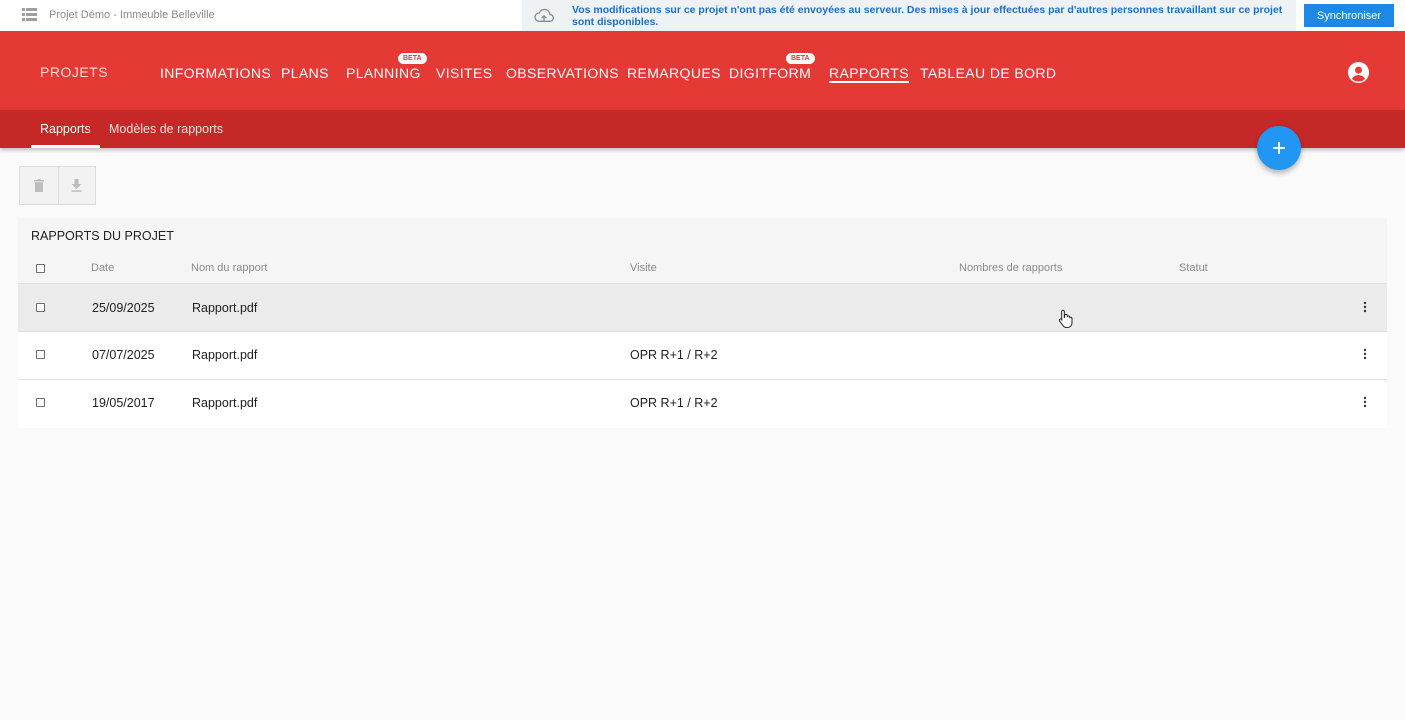  Describe the element at coordinates (215, 73) in the screenshot. I see `nav-informations: INFORMATIONS` at that location.